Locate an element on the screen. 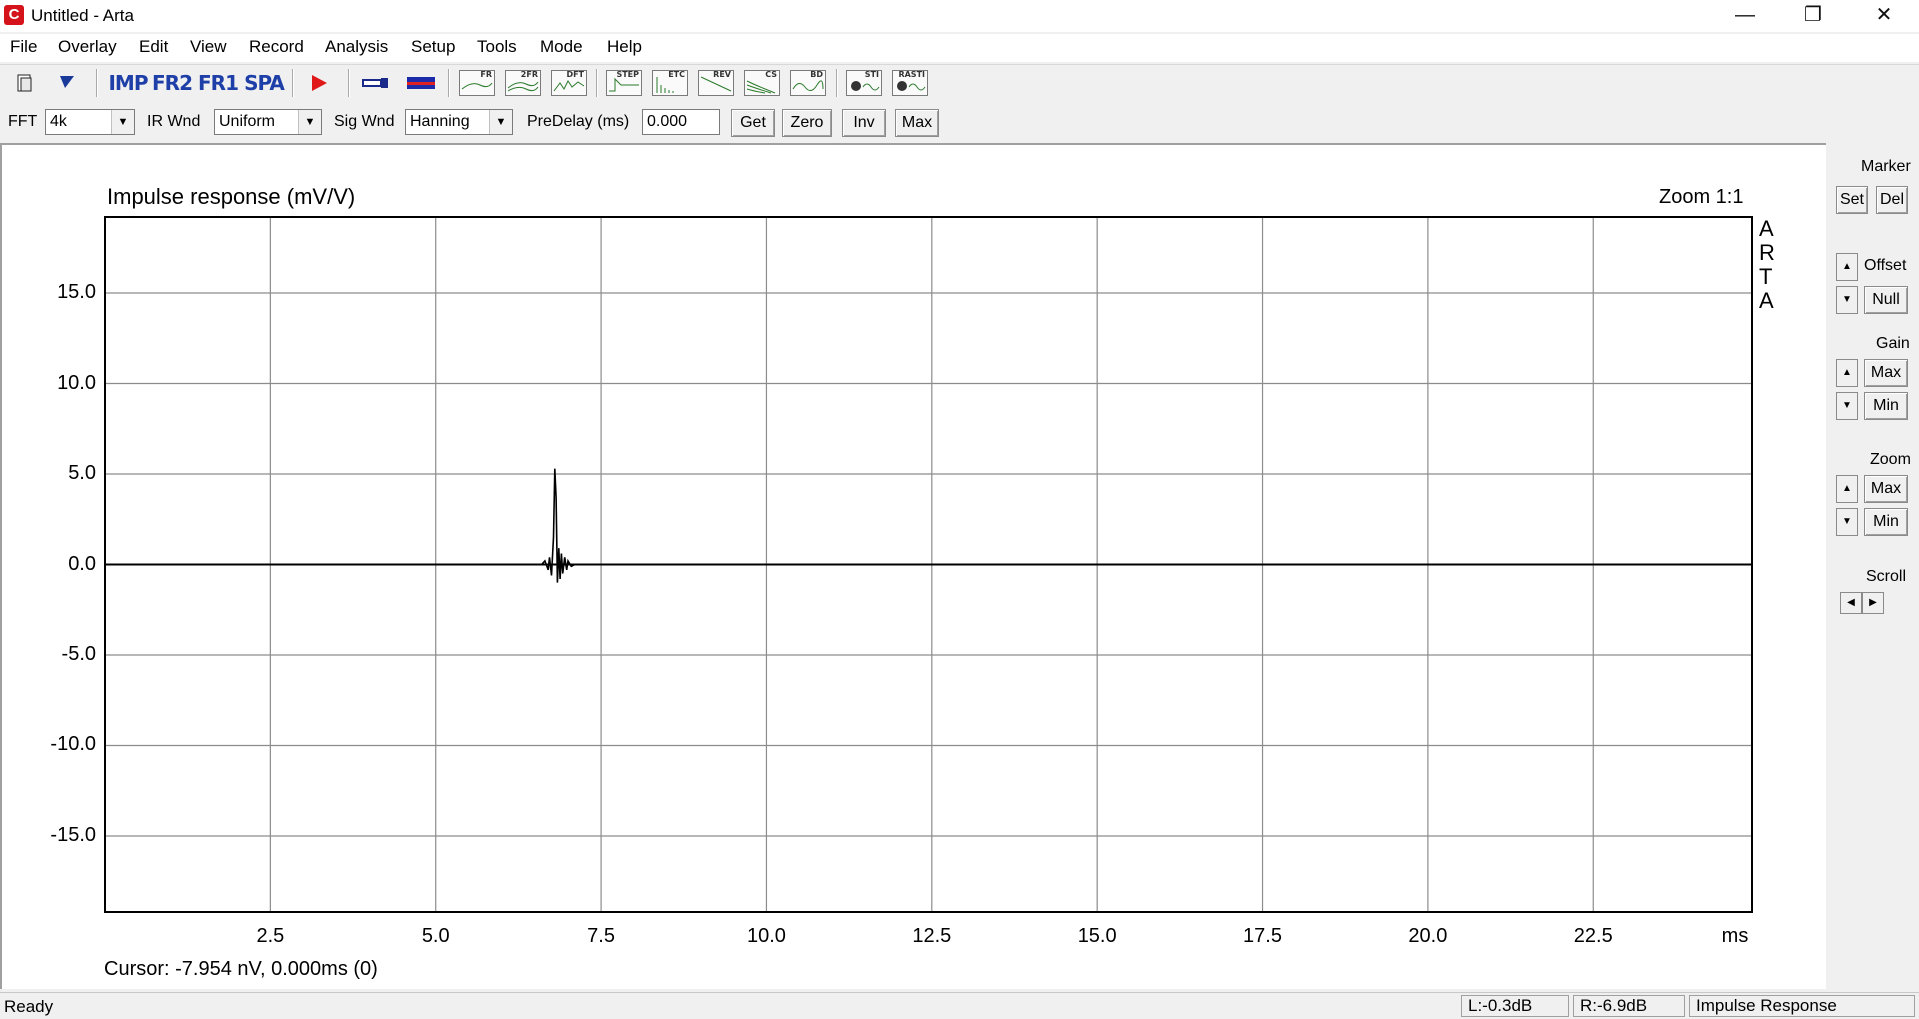  cs-graph-icon: CS is located at coordinates (762, 83).